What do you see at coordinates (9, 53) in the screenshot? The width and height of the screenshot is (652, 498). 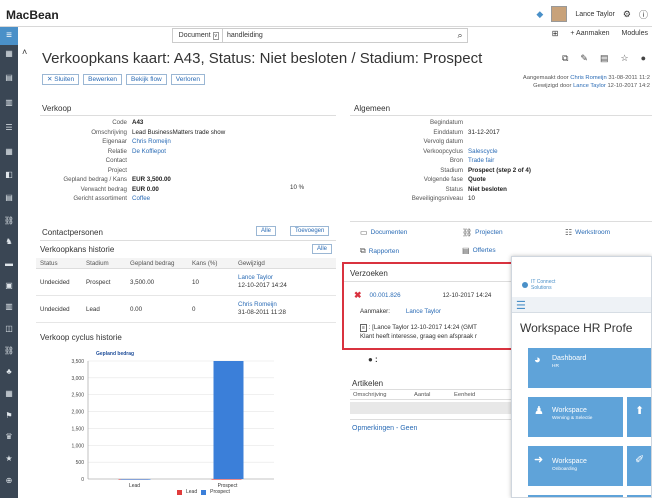 I see `sidebar-icon-1: ▦` at bounding box center [9, 53].